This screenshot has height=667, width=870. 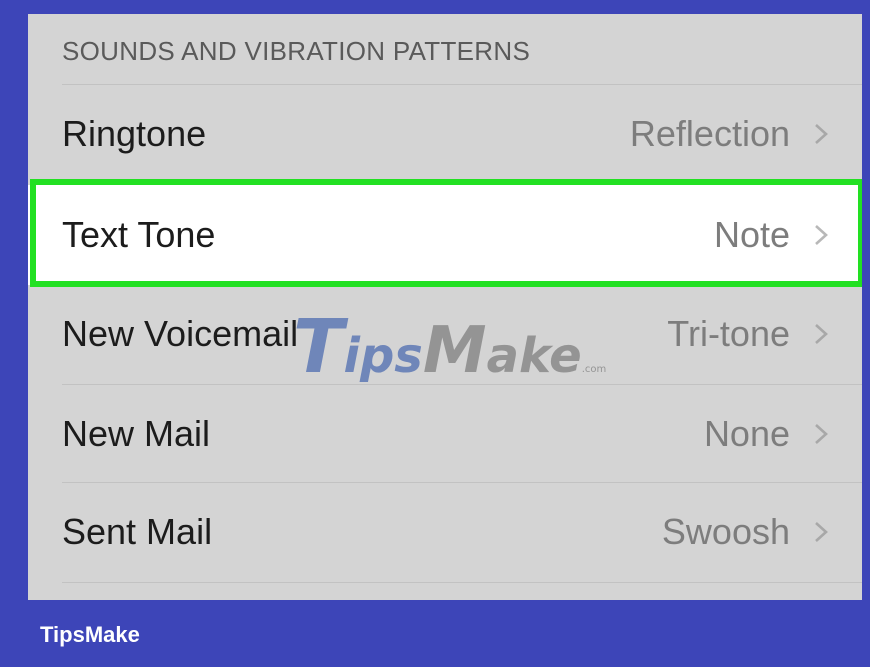 What do you see at coordinates (445, 334) in the screenshot?
I see `new-voicemail-row: New Voicemail Tri-tone` at bounding box center [445, 334].